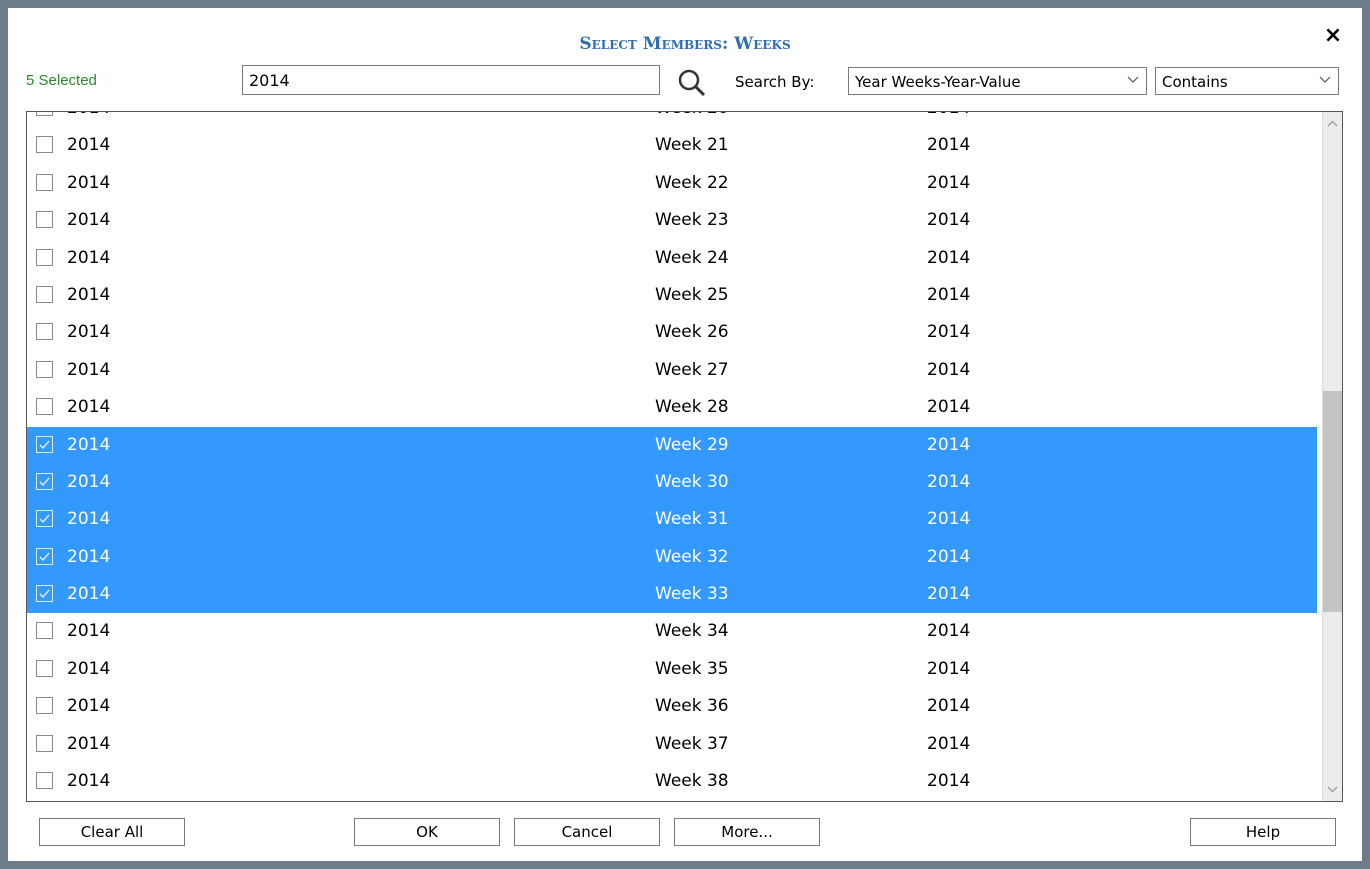  I want to click on match-type-select: Contains, so click(1247, 81).